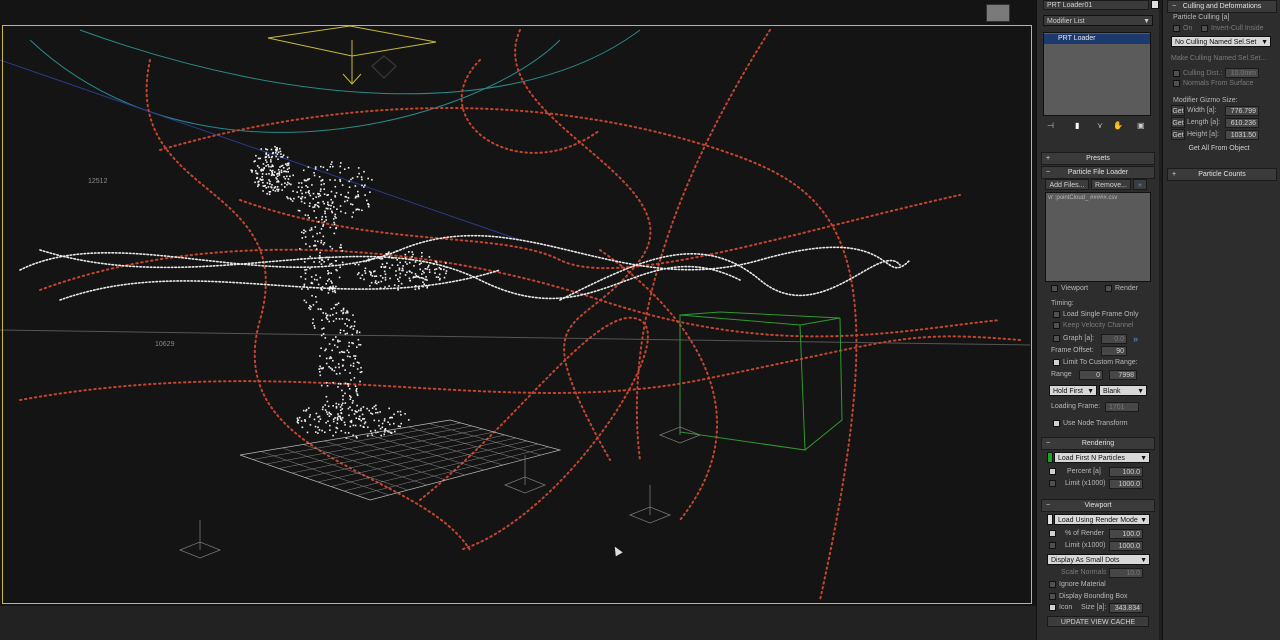 This screenshot has width=1280, height=640. What do you see at coordinates (1126, 546) in the screenshot?
I see `vlimit-field: 1000.0` at bounding box center [1126, 546].